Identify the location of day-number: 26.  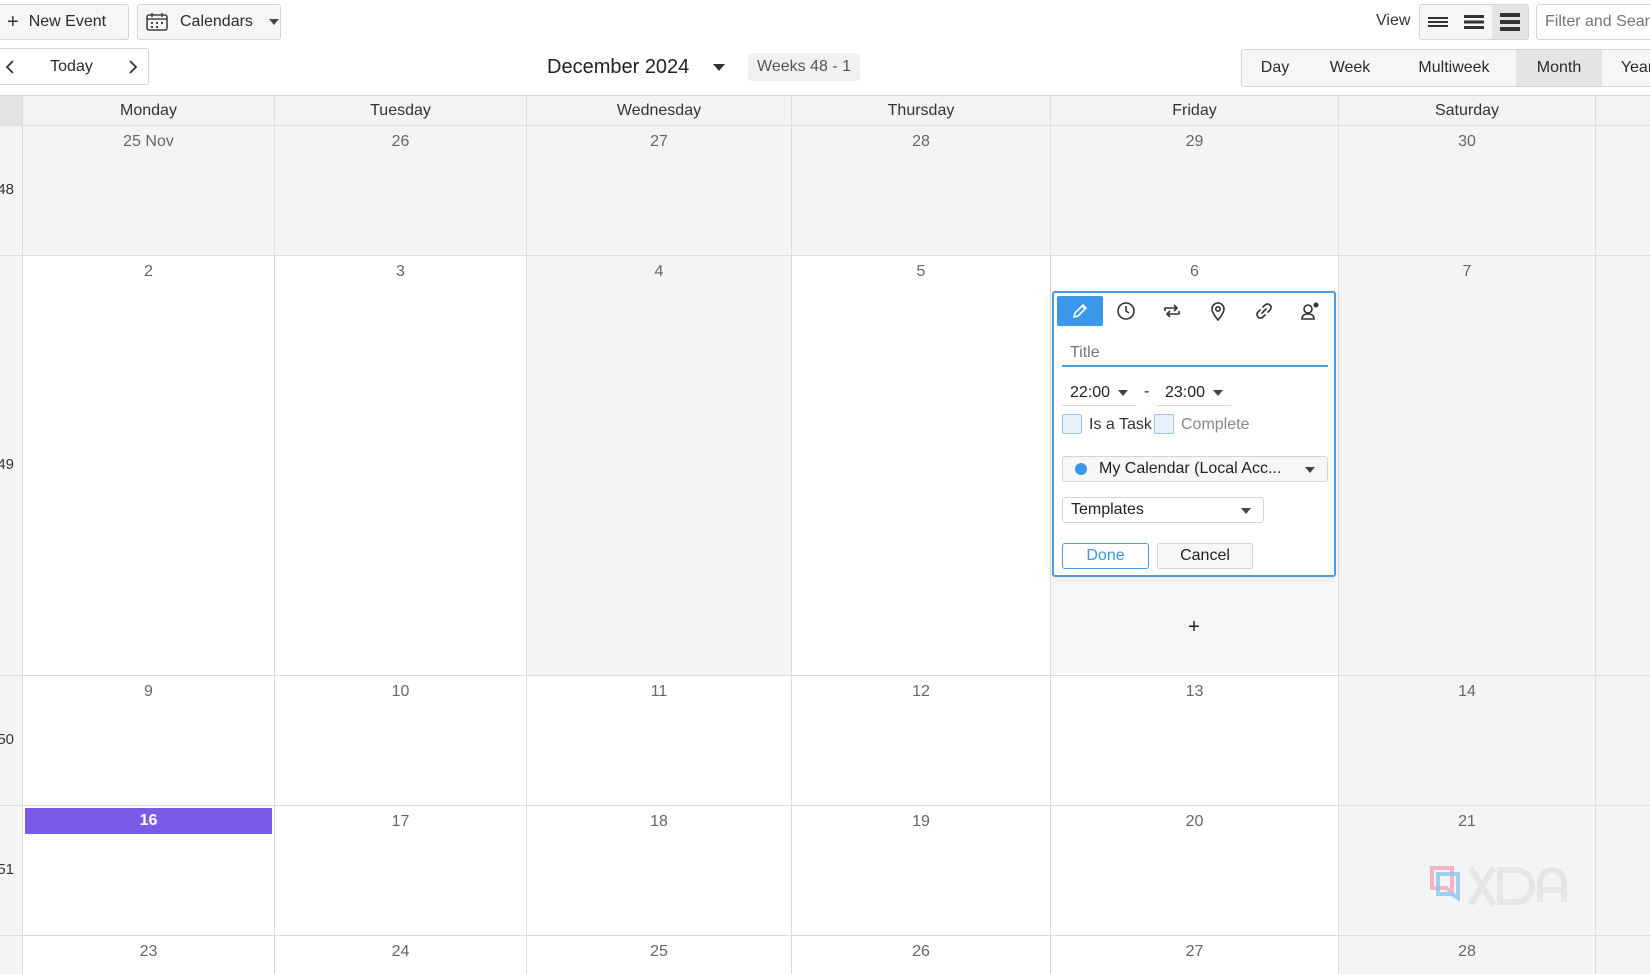
(400, 141).